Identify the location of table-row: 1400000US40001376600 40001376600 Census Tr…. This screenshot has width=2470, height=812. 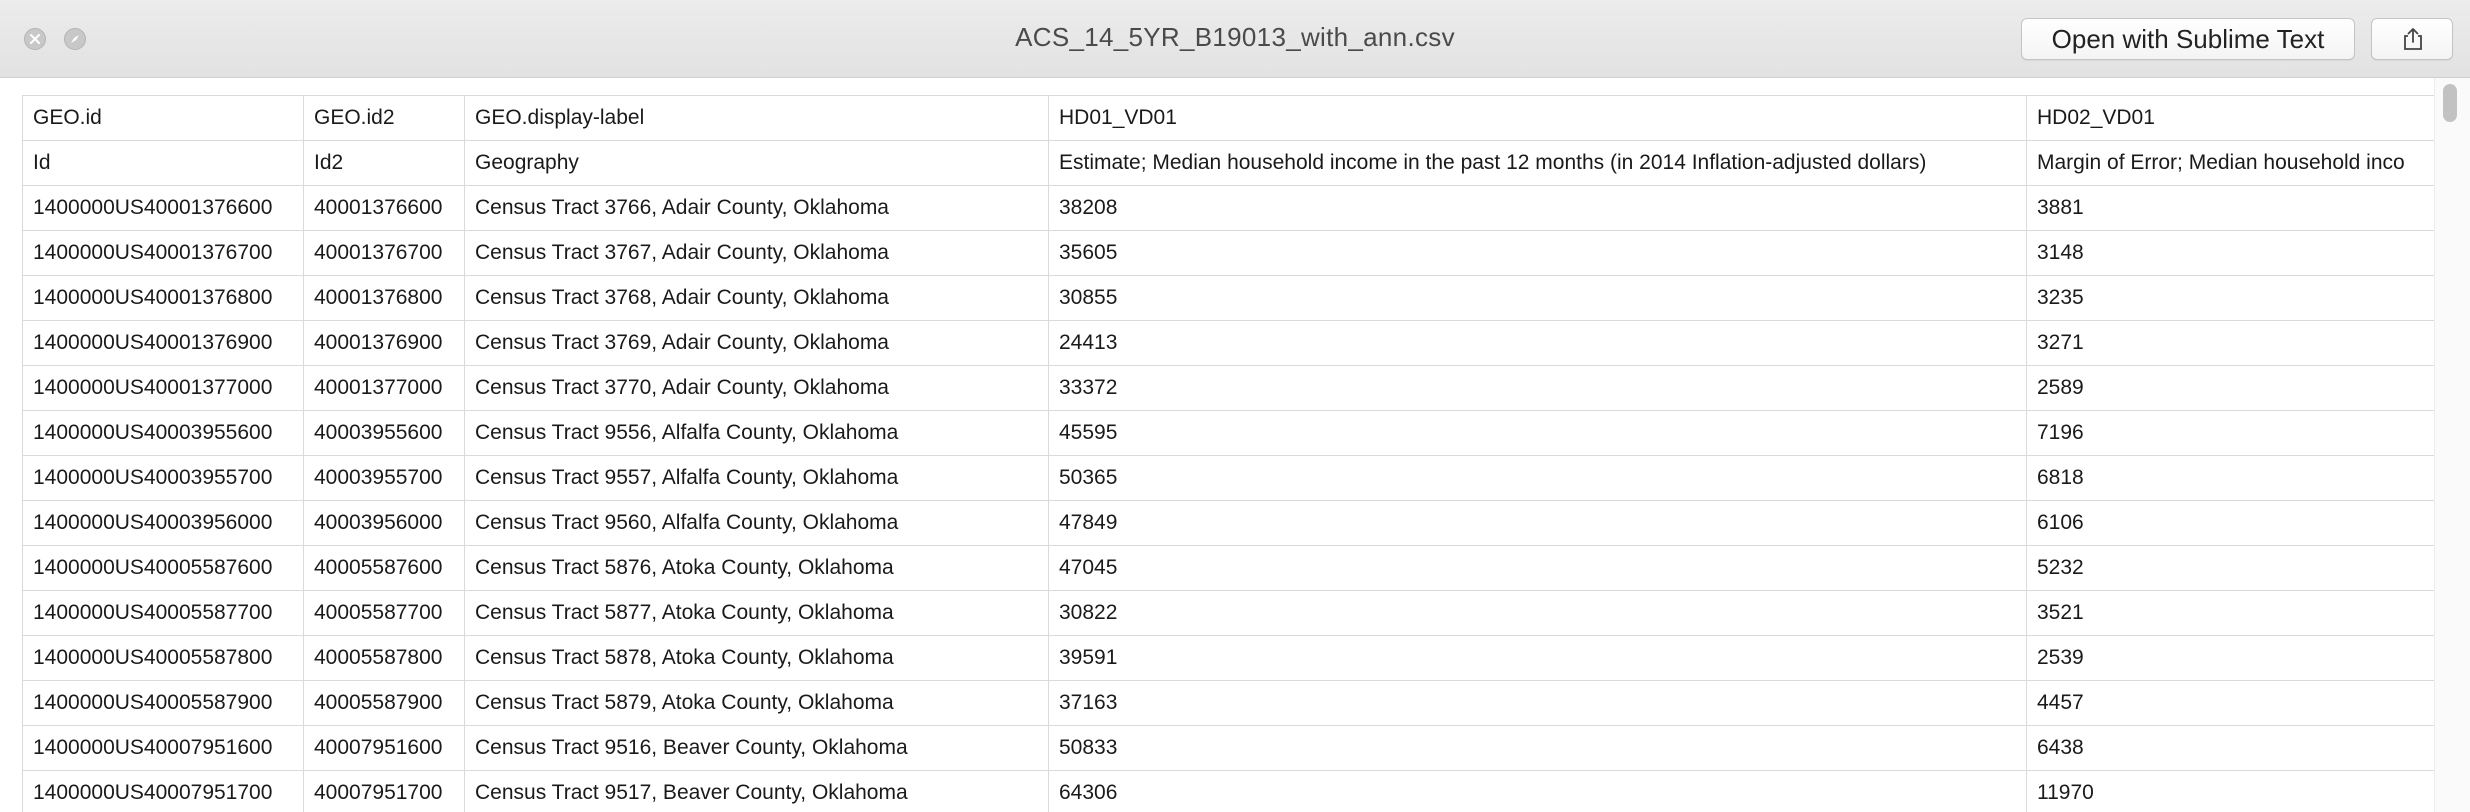
(1234, 208).